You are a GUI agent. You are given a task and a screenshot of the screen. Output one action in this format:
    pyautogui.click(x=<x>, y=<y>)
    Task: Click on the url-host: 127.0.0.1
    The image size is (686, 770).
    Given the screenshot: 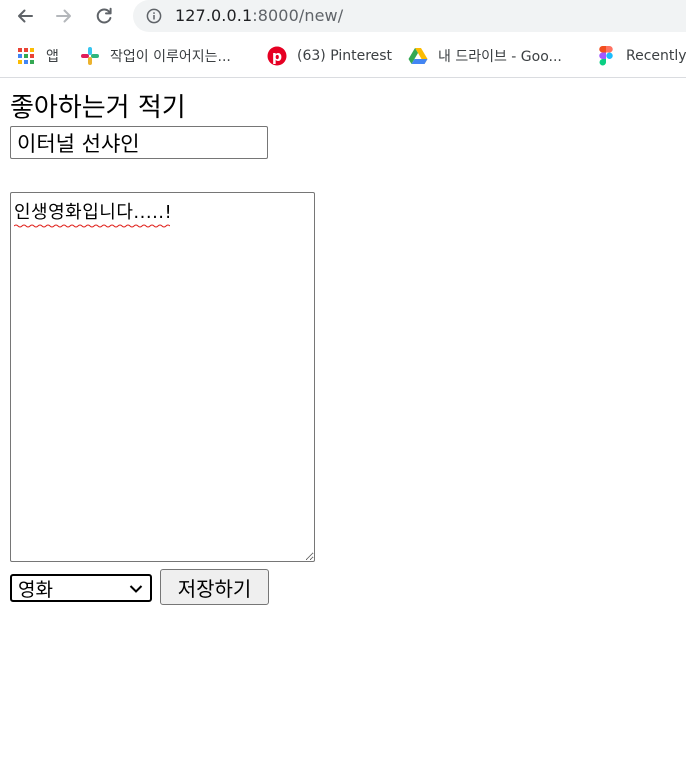 What is the action you would take?
    pyautogui.click(x=214, y=15)
    